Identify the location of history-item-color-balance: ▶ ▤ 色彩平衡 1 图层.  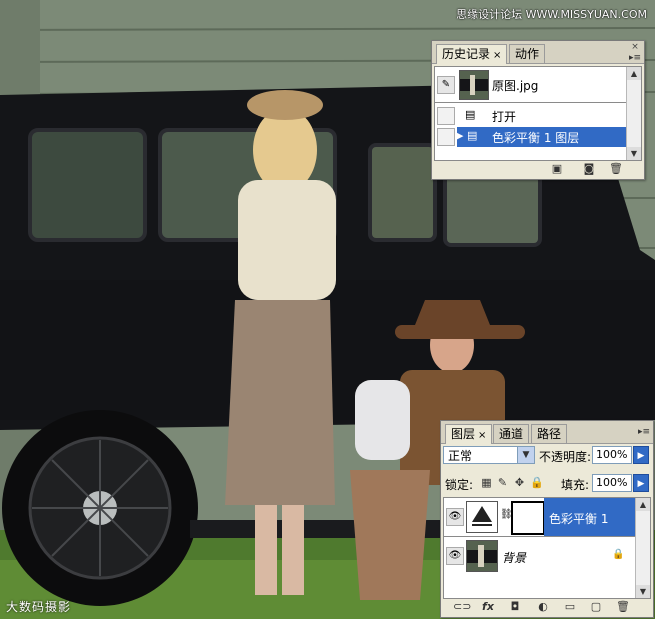
(541, 137).